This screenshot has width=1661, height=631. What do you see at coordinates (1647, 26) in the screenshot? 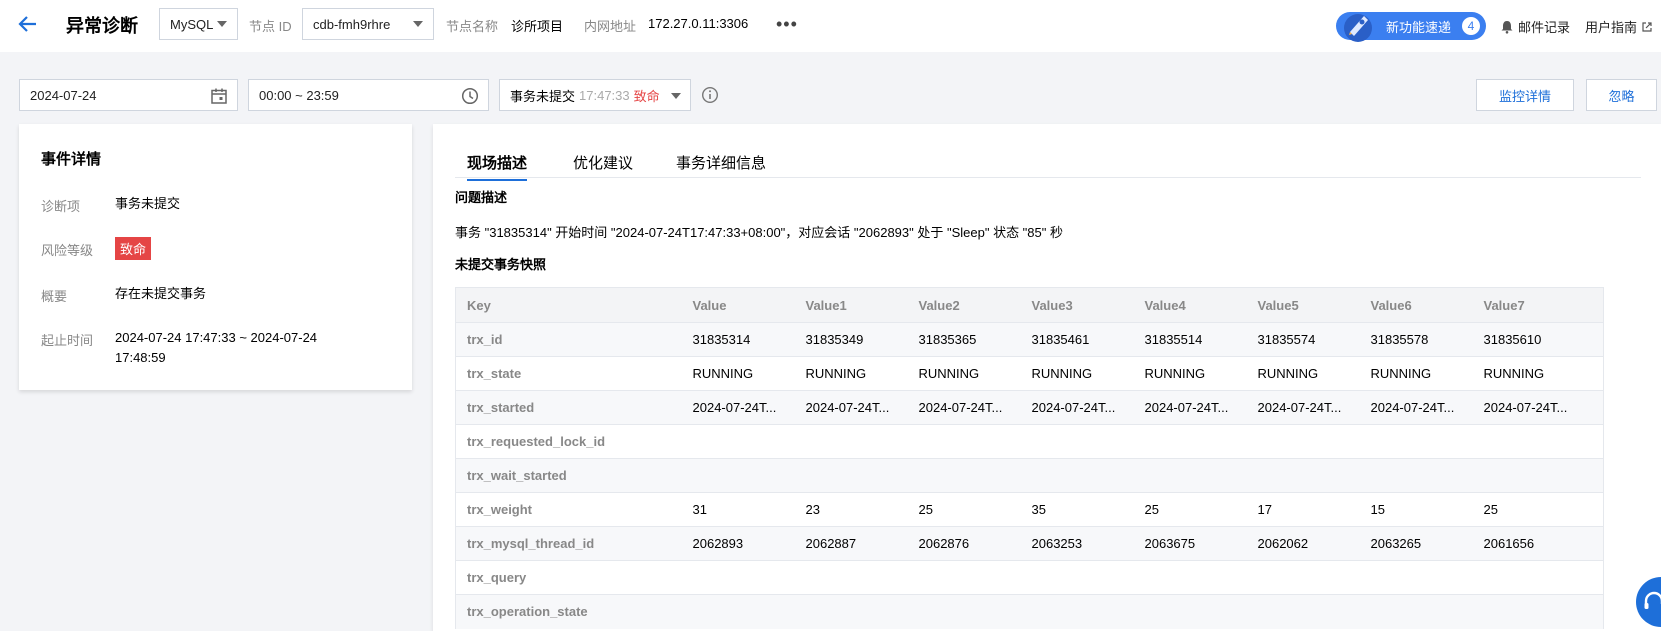
I see `external-link-icon` at bounding box center [1647, 26].